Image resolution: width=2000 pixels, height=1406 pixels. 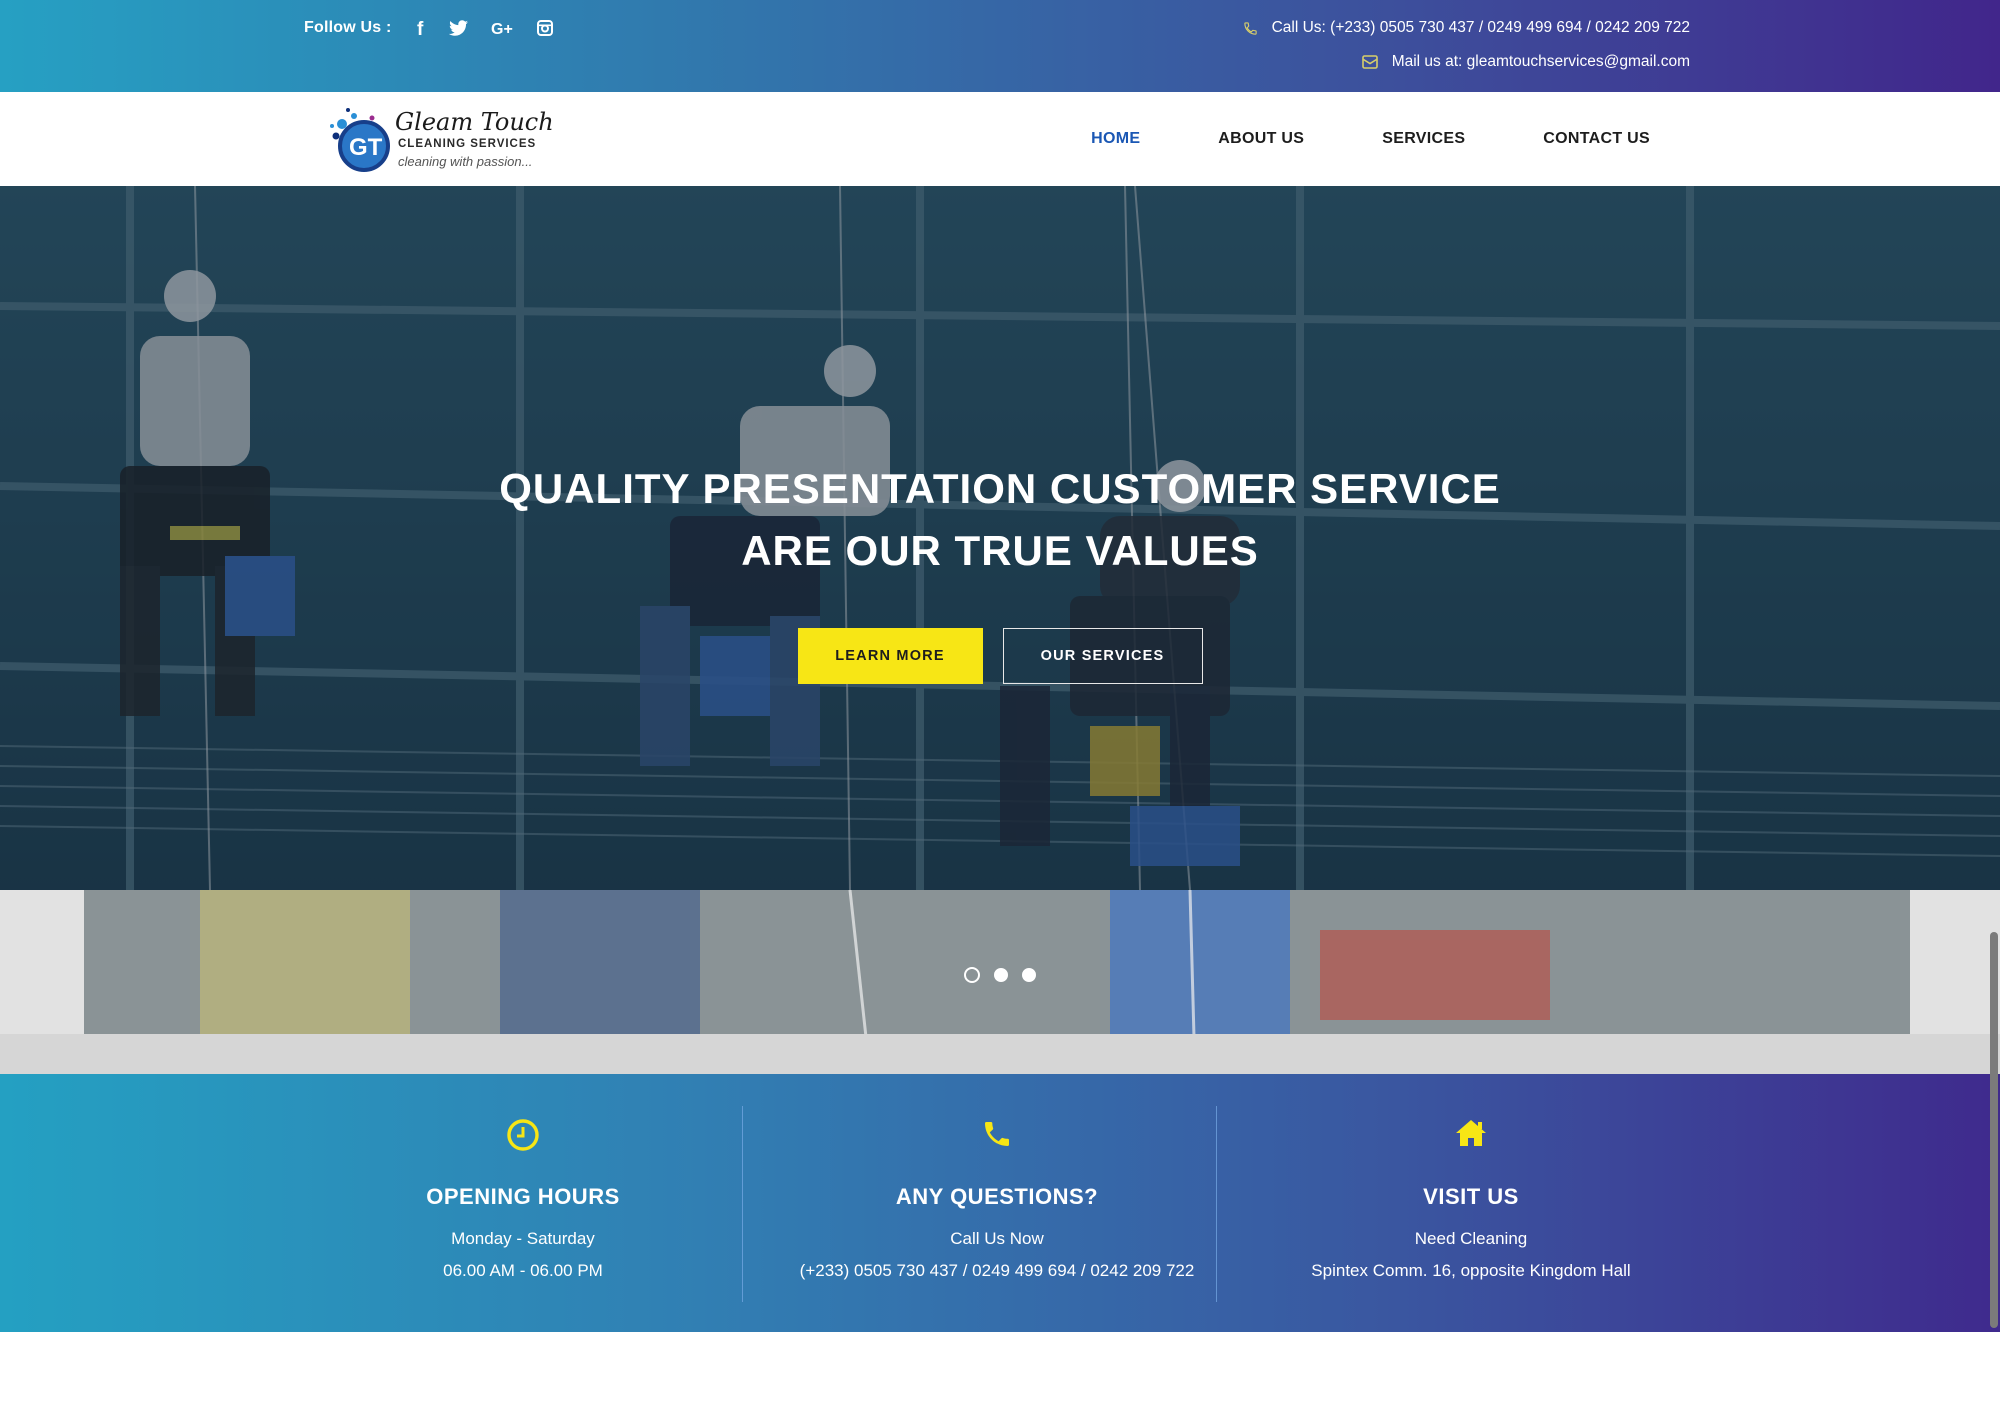 I want to click on call-us-now-text: Call Us Now, so click(x=997, y=1238).